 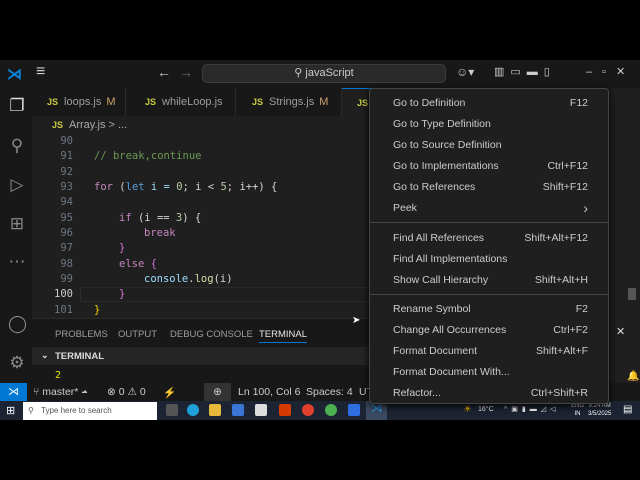 What do you see at coordinates (160, 218) in the screenshot?
I see `code-line: if (i == 3) {` at bounding box center [160, 218].